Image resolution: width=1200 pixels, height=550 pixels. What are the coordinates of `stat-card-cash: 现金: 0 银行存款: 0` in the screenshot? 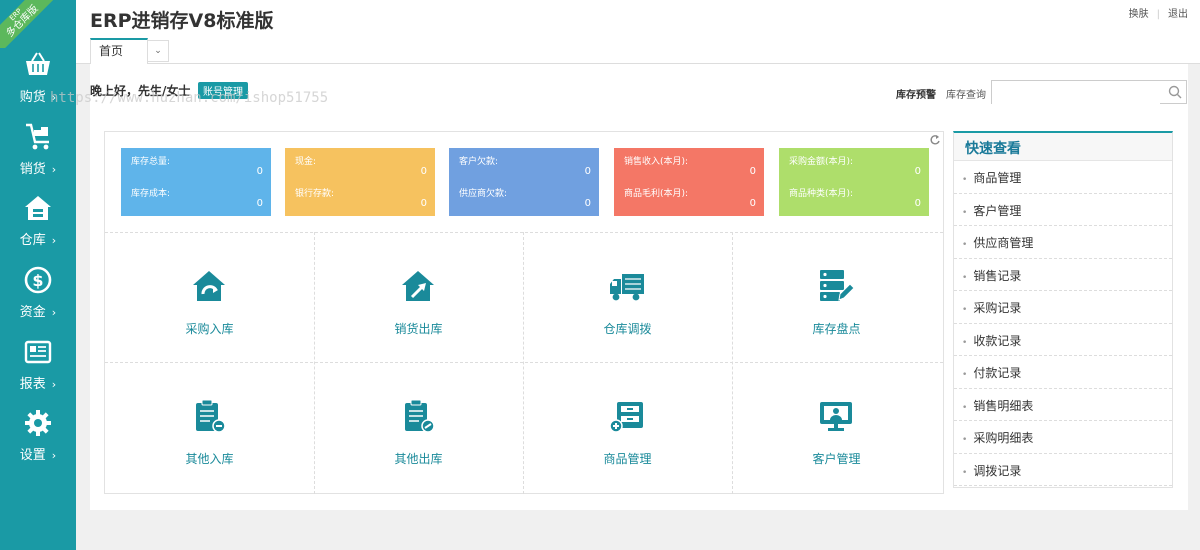 It's located at (360, 182).